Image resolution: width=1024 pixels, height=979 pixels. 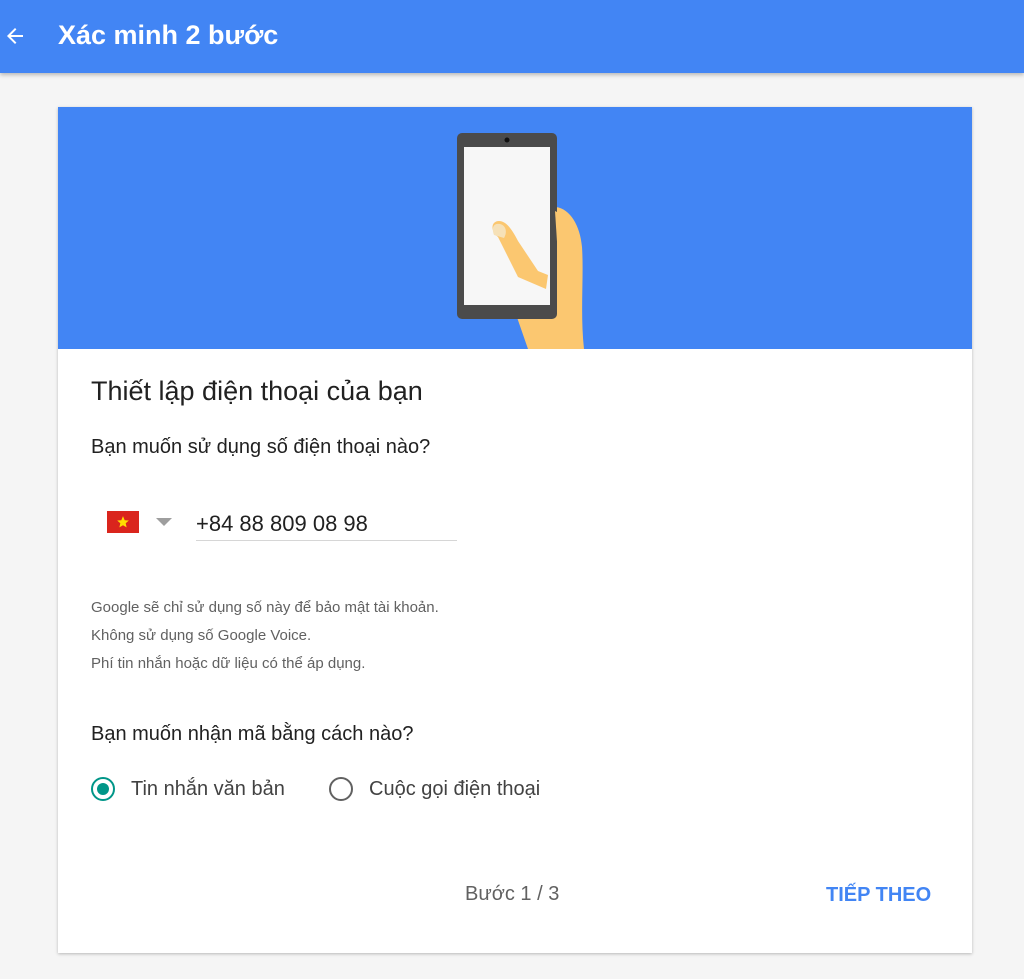 I want to click on radio-unchecked-icon, so click(x=341, y=789).